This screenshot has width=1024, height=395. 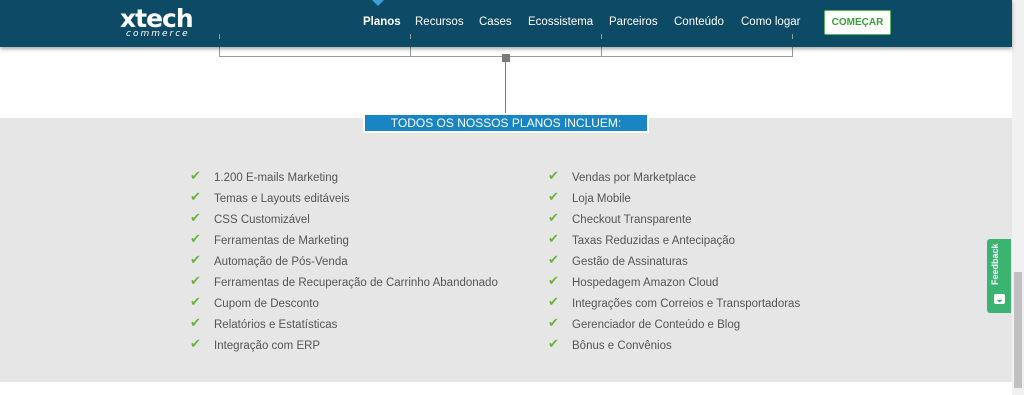 What do you see at coordinates (656, 325) in the screenshot?
I see `feature-label: Gerenciador de Conteúdo e Blog` at bounding box center [656, 325].